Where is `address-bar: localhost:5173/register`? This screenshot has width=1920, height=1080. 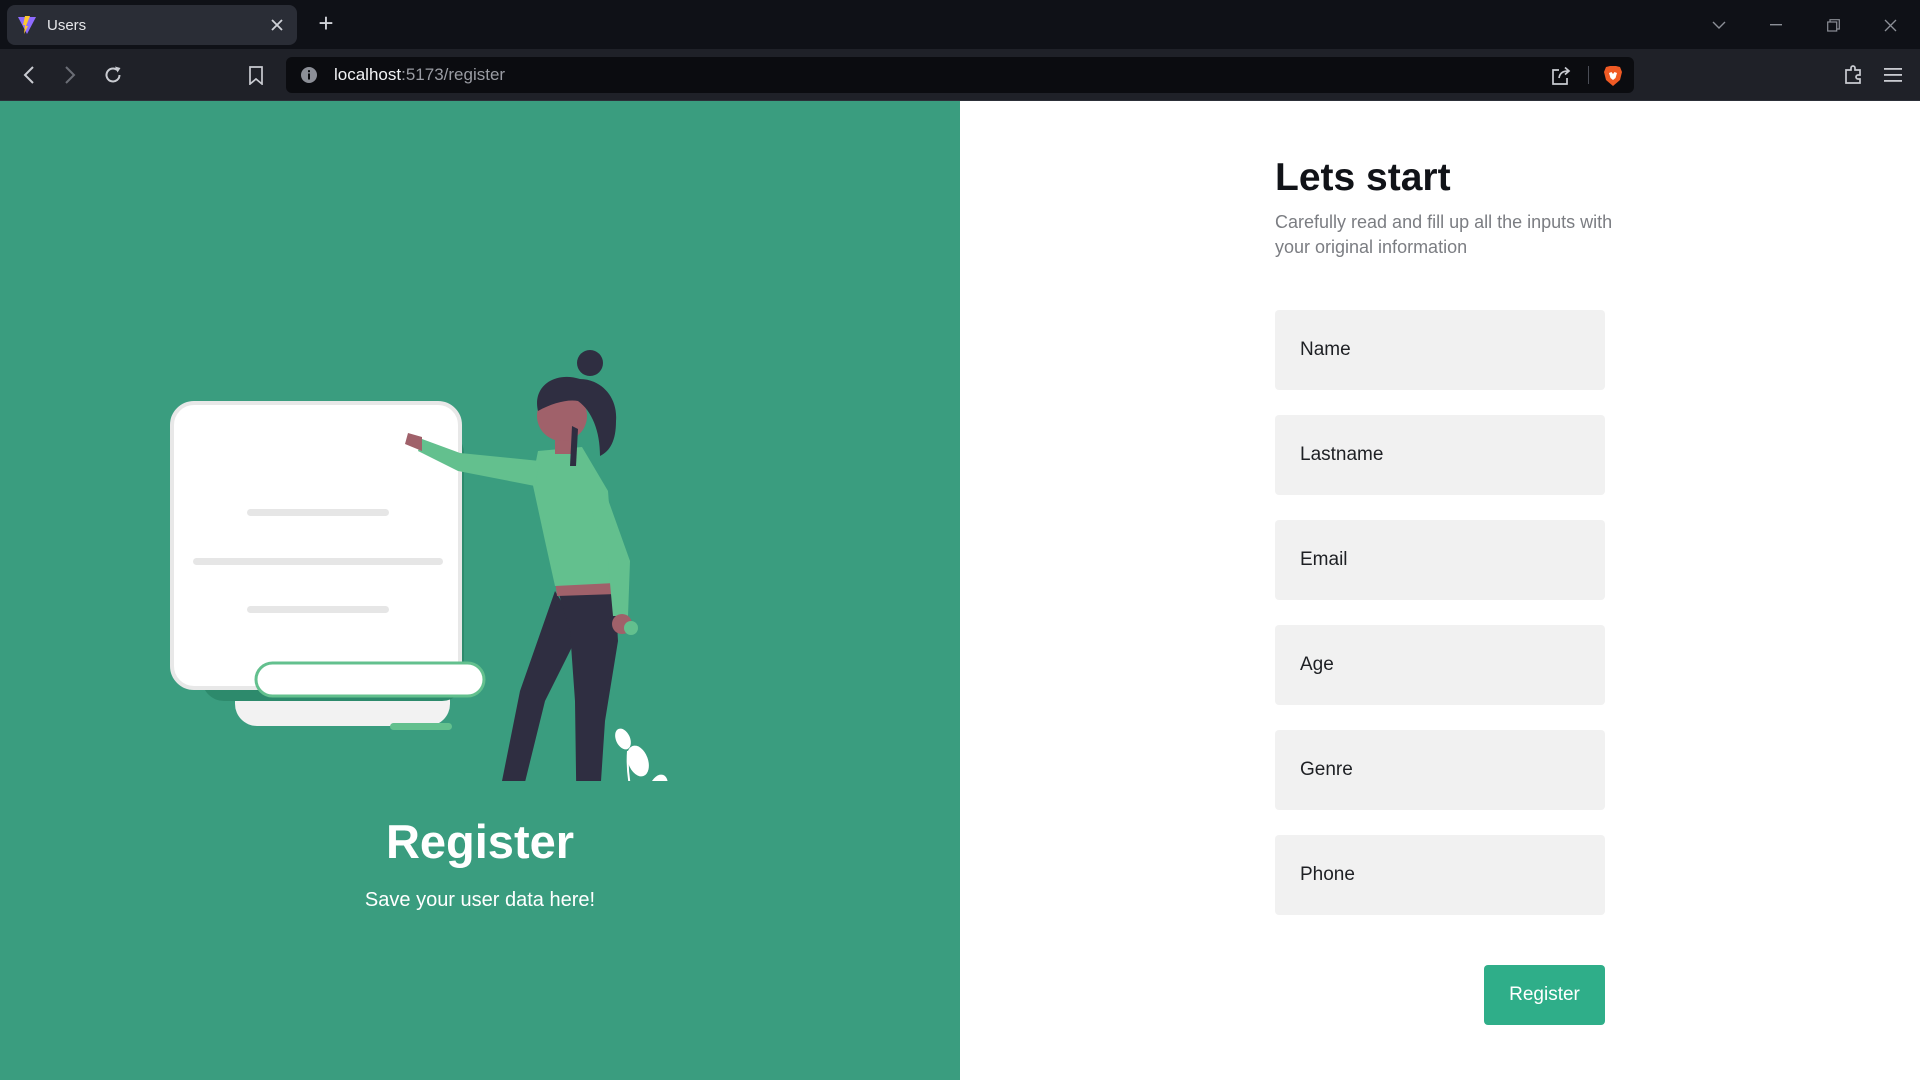
address-bar: localhost:5173/register is located at coordinates (960, 75).